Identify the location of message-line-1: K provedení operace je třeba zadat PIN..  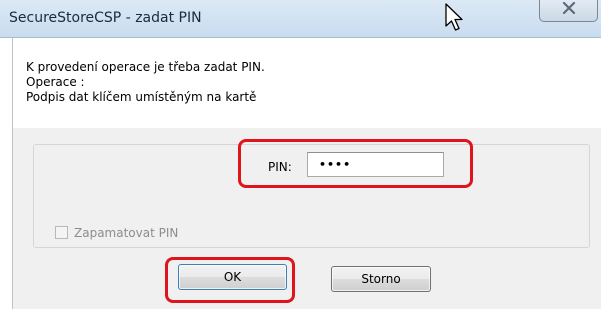
(145, 67).